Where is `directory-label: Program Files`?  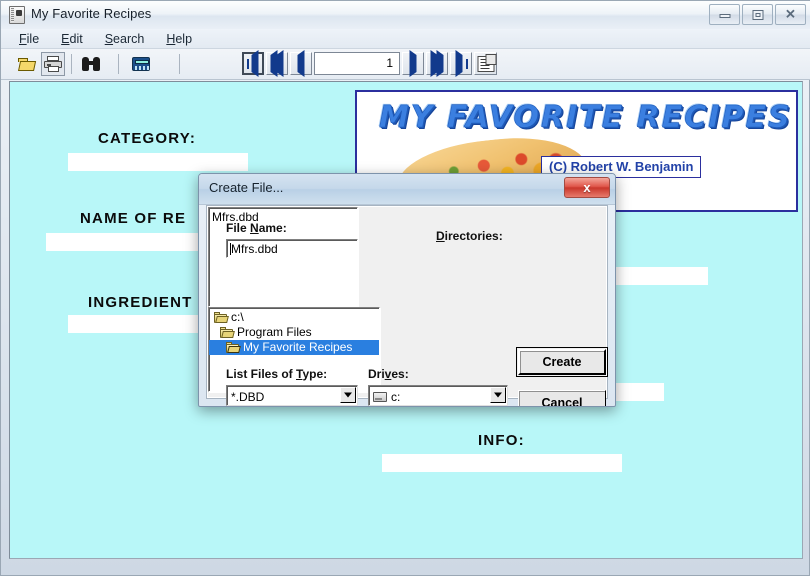 directory-label: Program Files is located at coordinates (274, 332).